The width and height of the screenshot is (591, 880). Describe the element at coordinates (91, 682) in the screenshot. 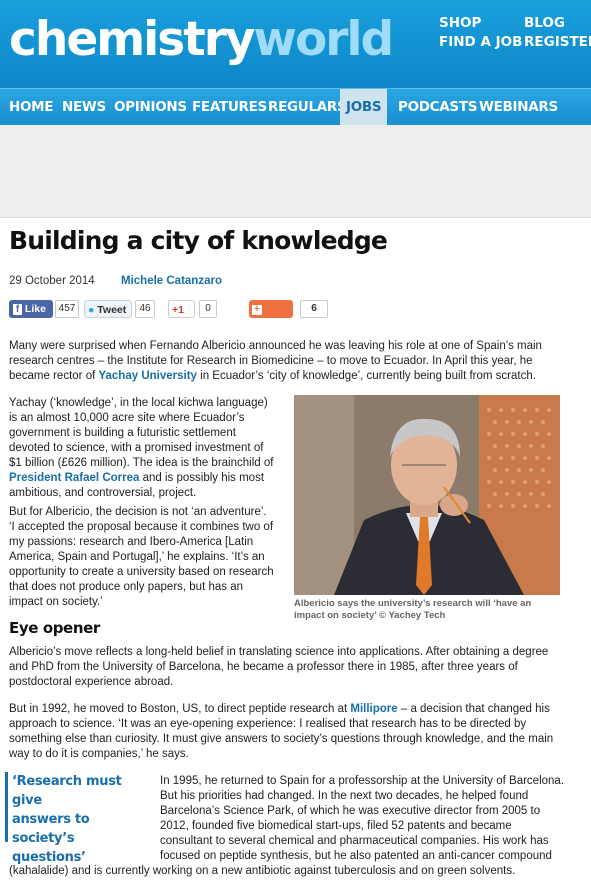

I see `text-line: postdoctoral experience abroad.` at that location.